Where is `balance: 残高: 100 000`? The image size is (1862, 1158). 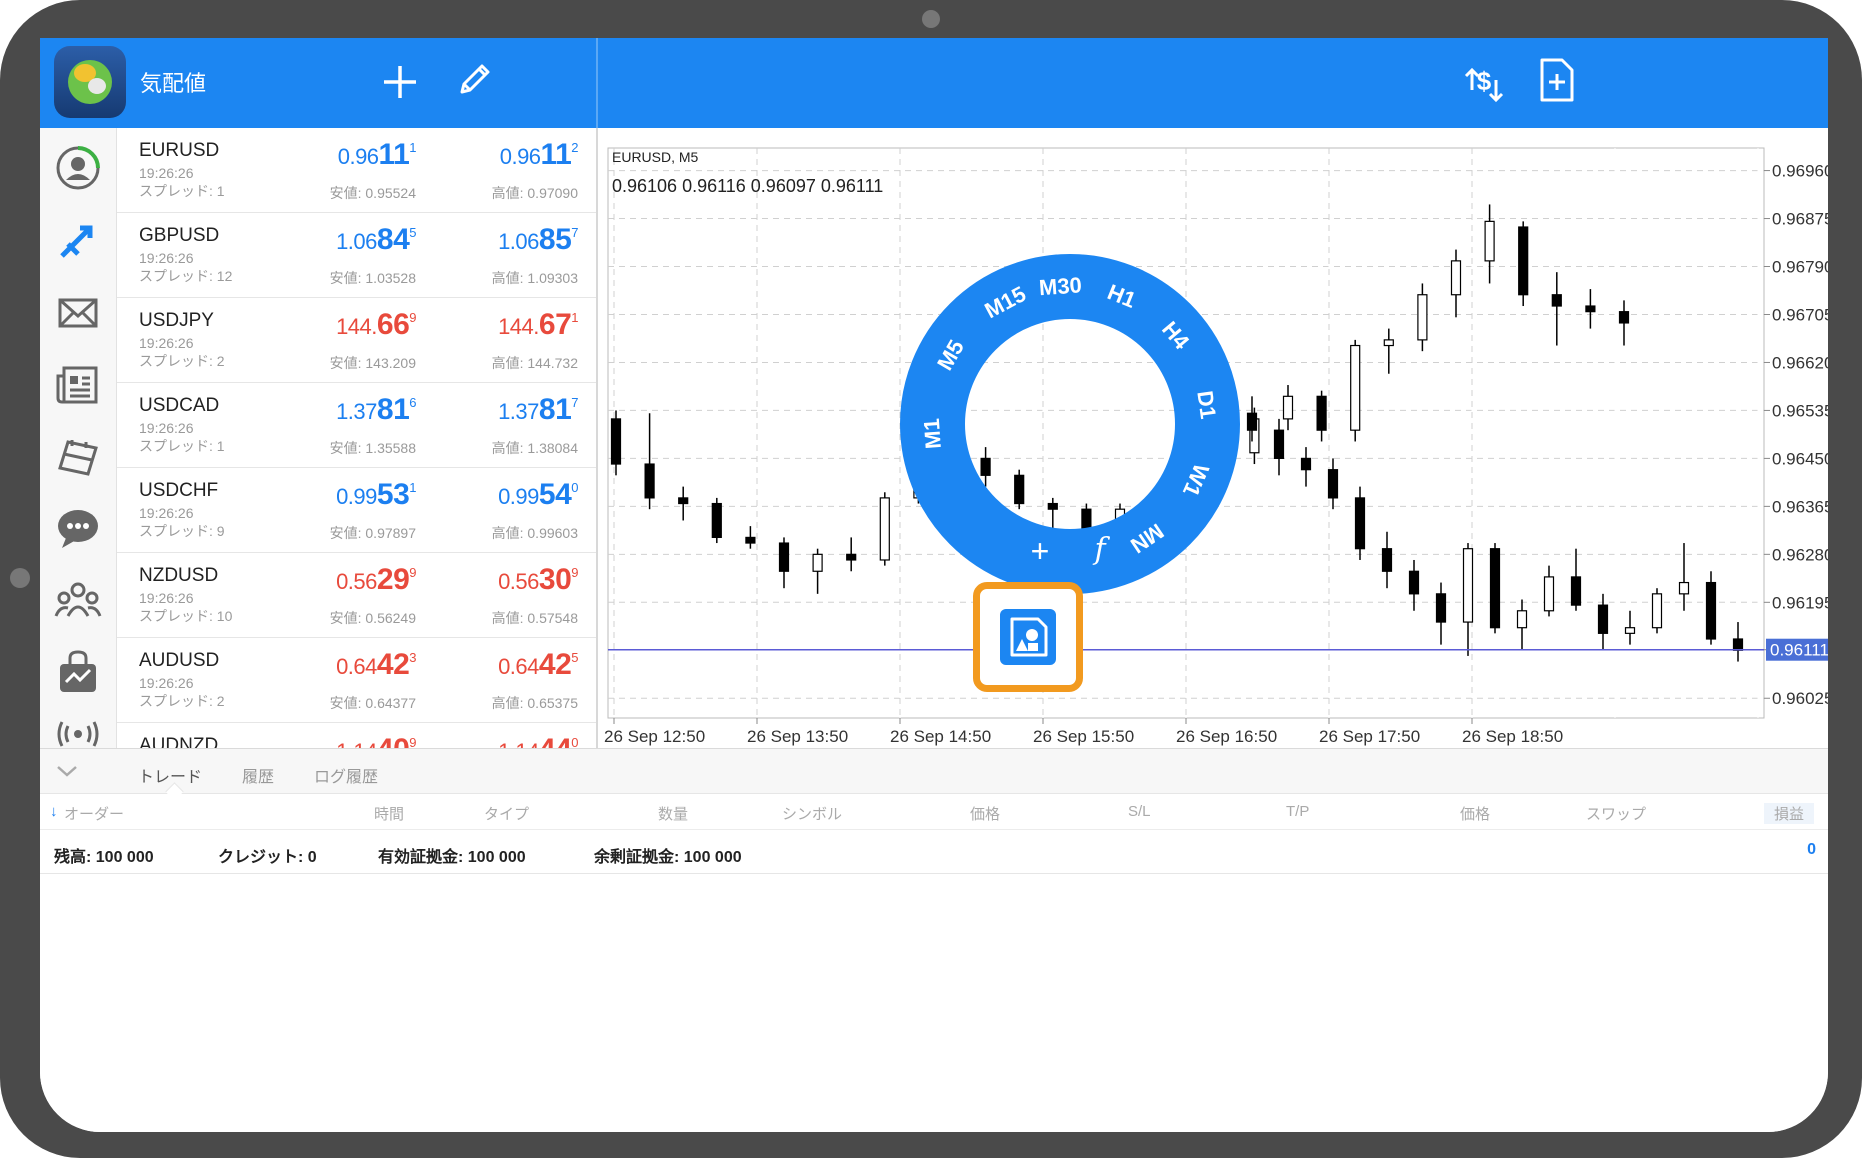
balance: 残高: 100 000 is located at coordinates (104, 857).